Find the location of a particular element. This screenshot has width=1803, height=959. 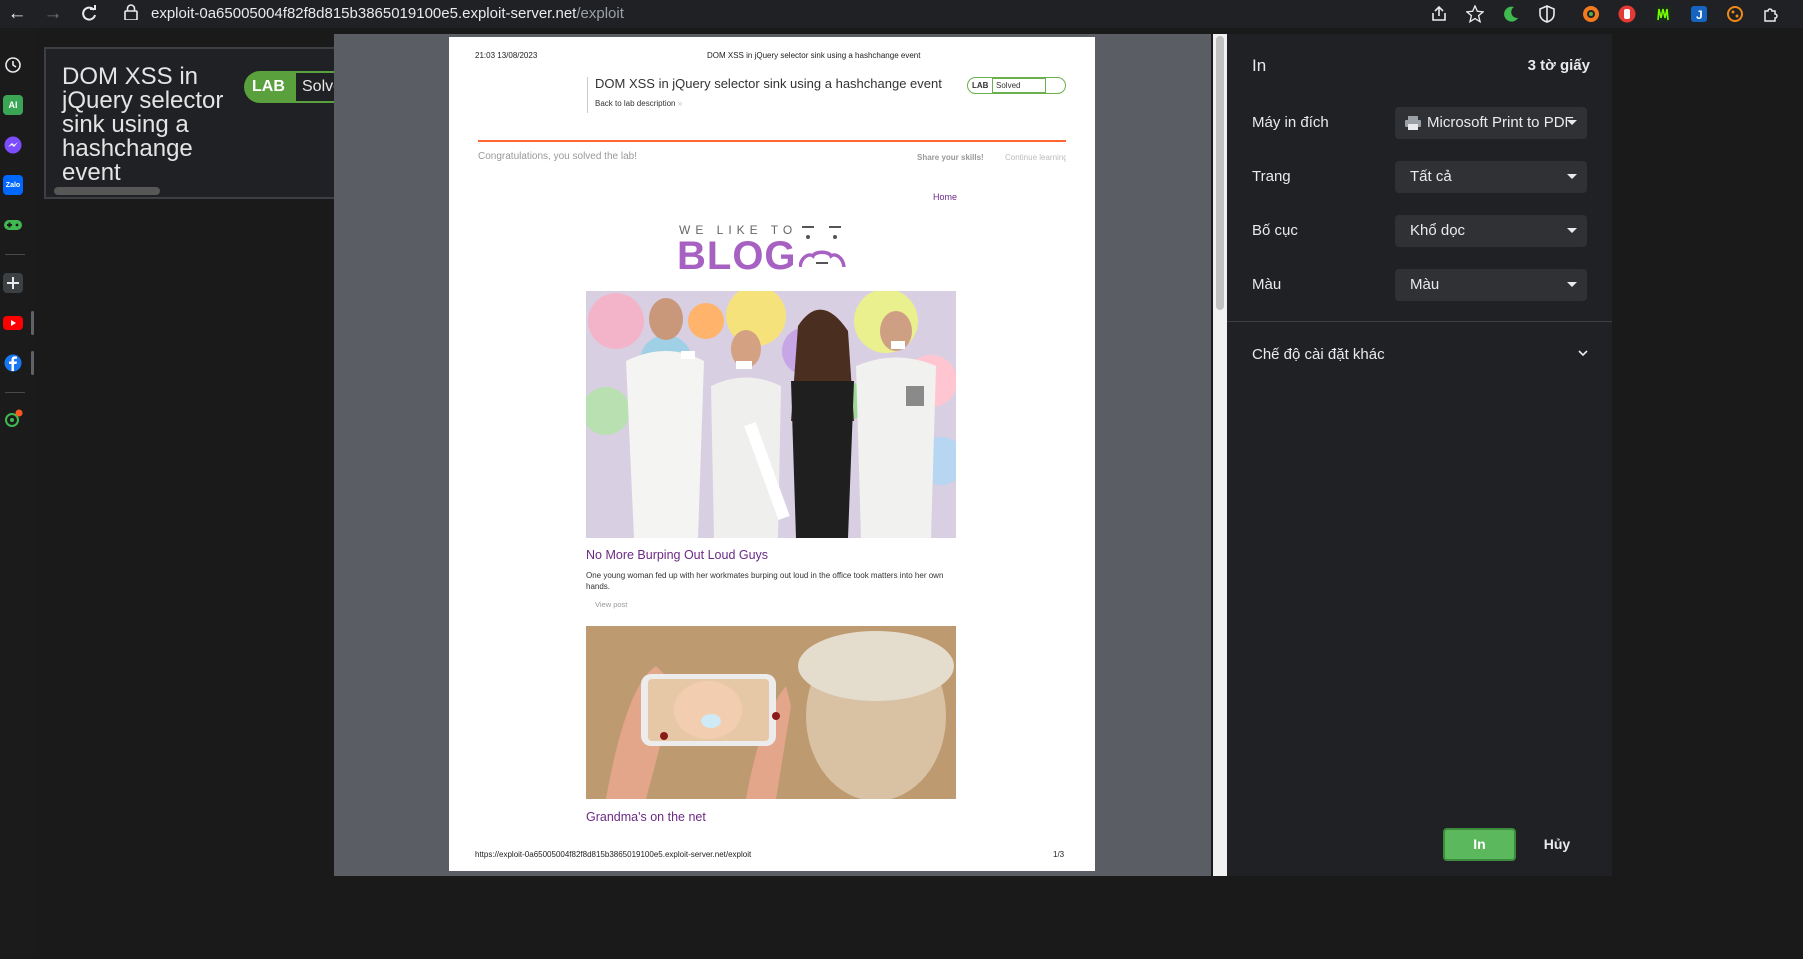

reload-icon is located at coordinates (89, 14).